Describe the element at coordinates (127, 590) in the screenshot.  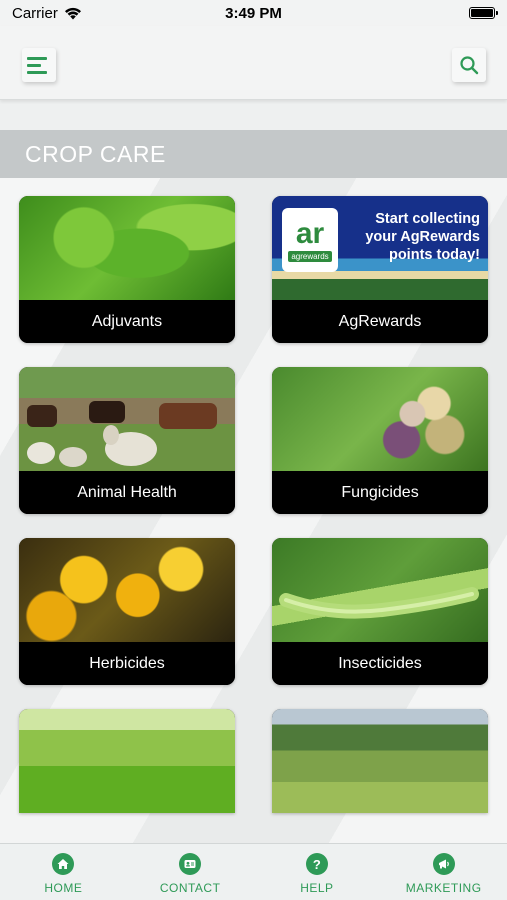
I see `herbicides-image` at that location.